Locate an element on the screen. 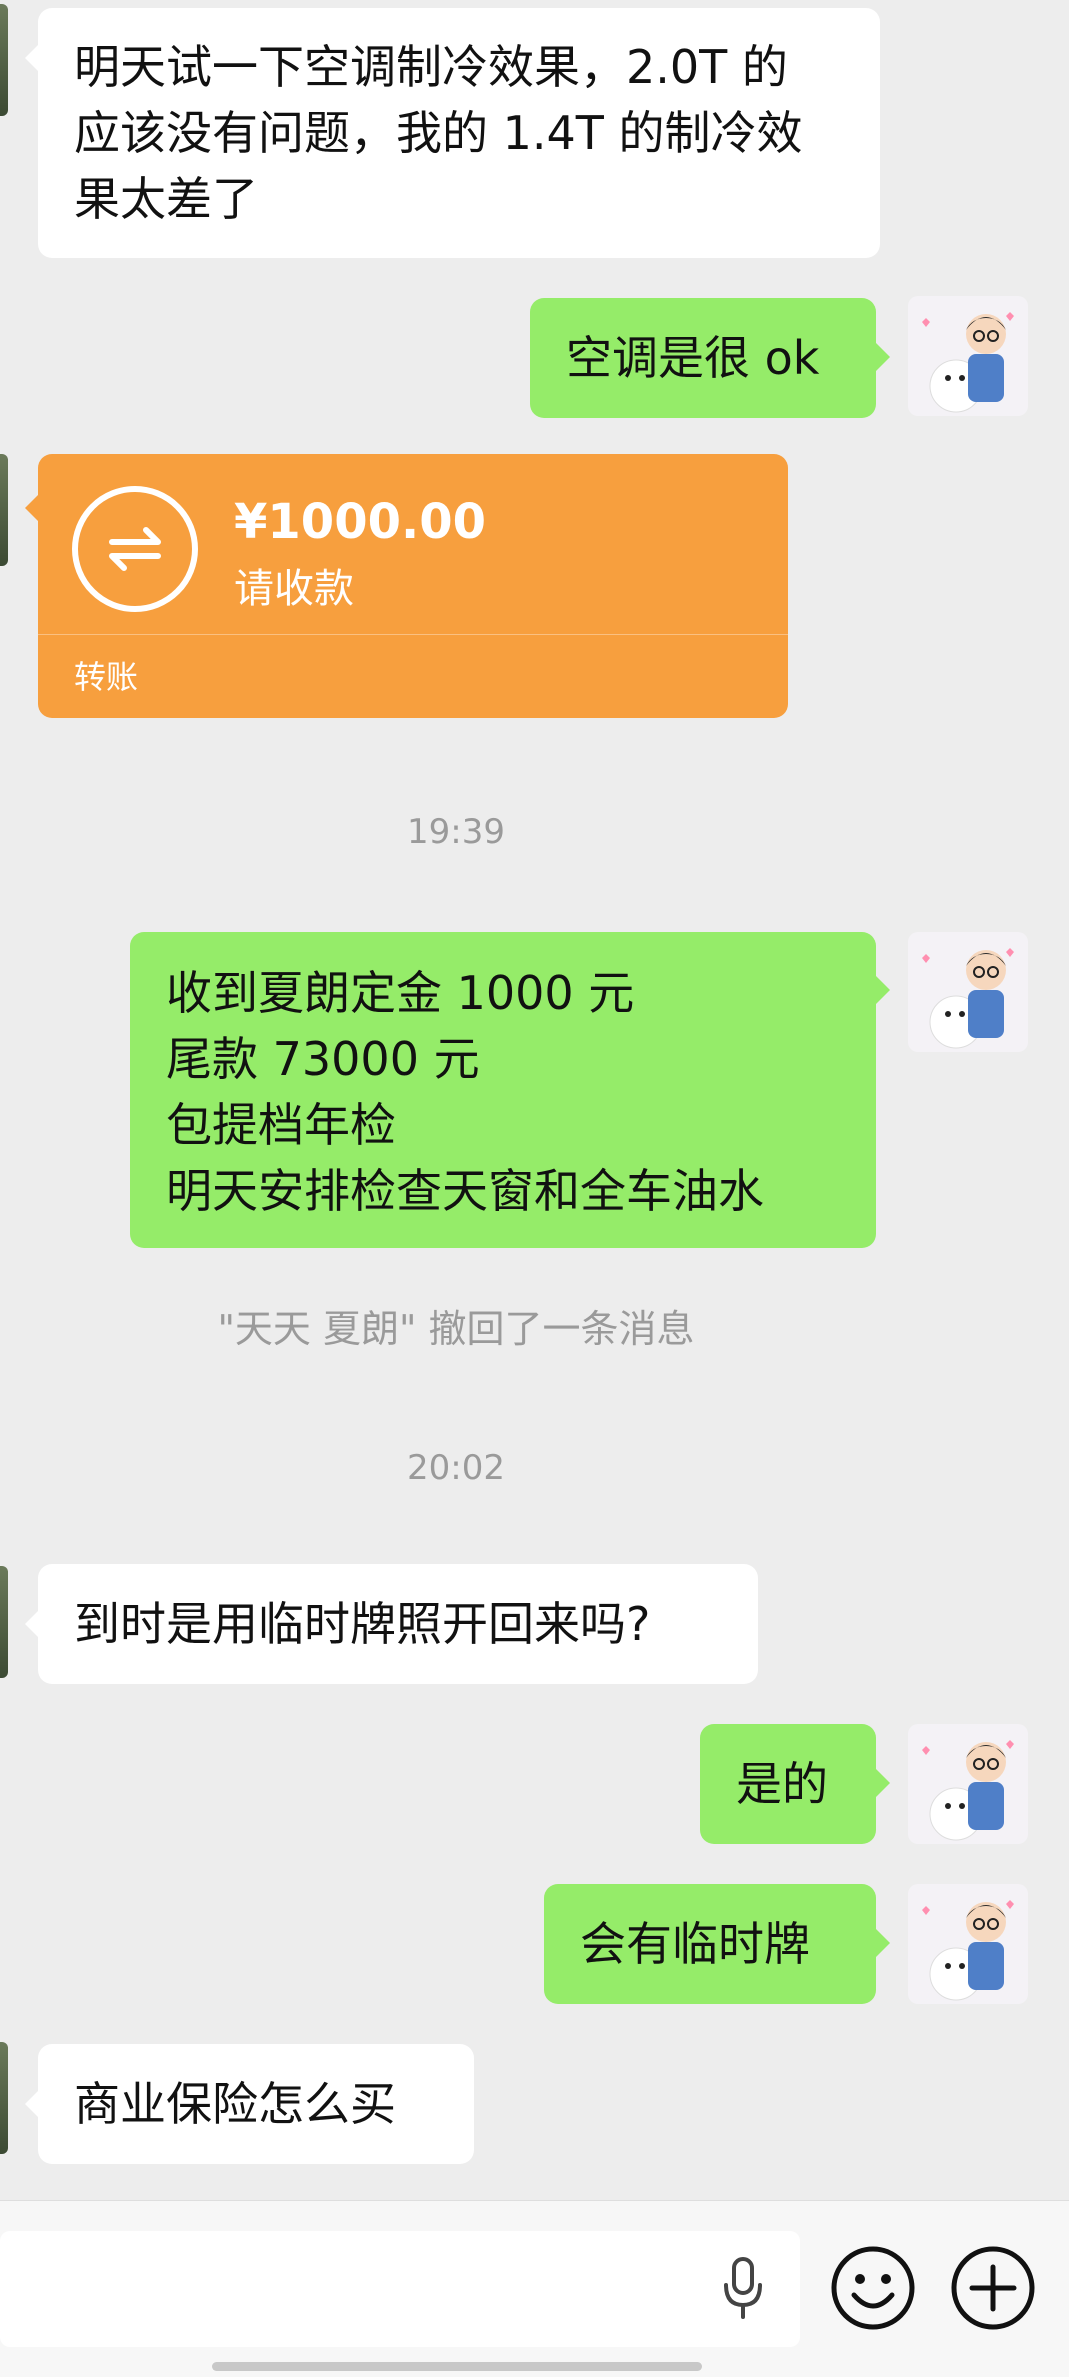  timestamp: 20:02 is located at coordinates (456, 1468).